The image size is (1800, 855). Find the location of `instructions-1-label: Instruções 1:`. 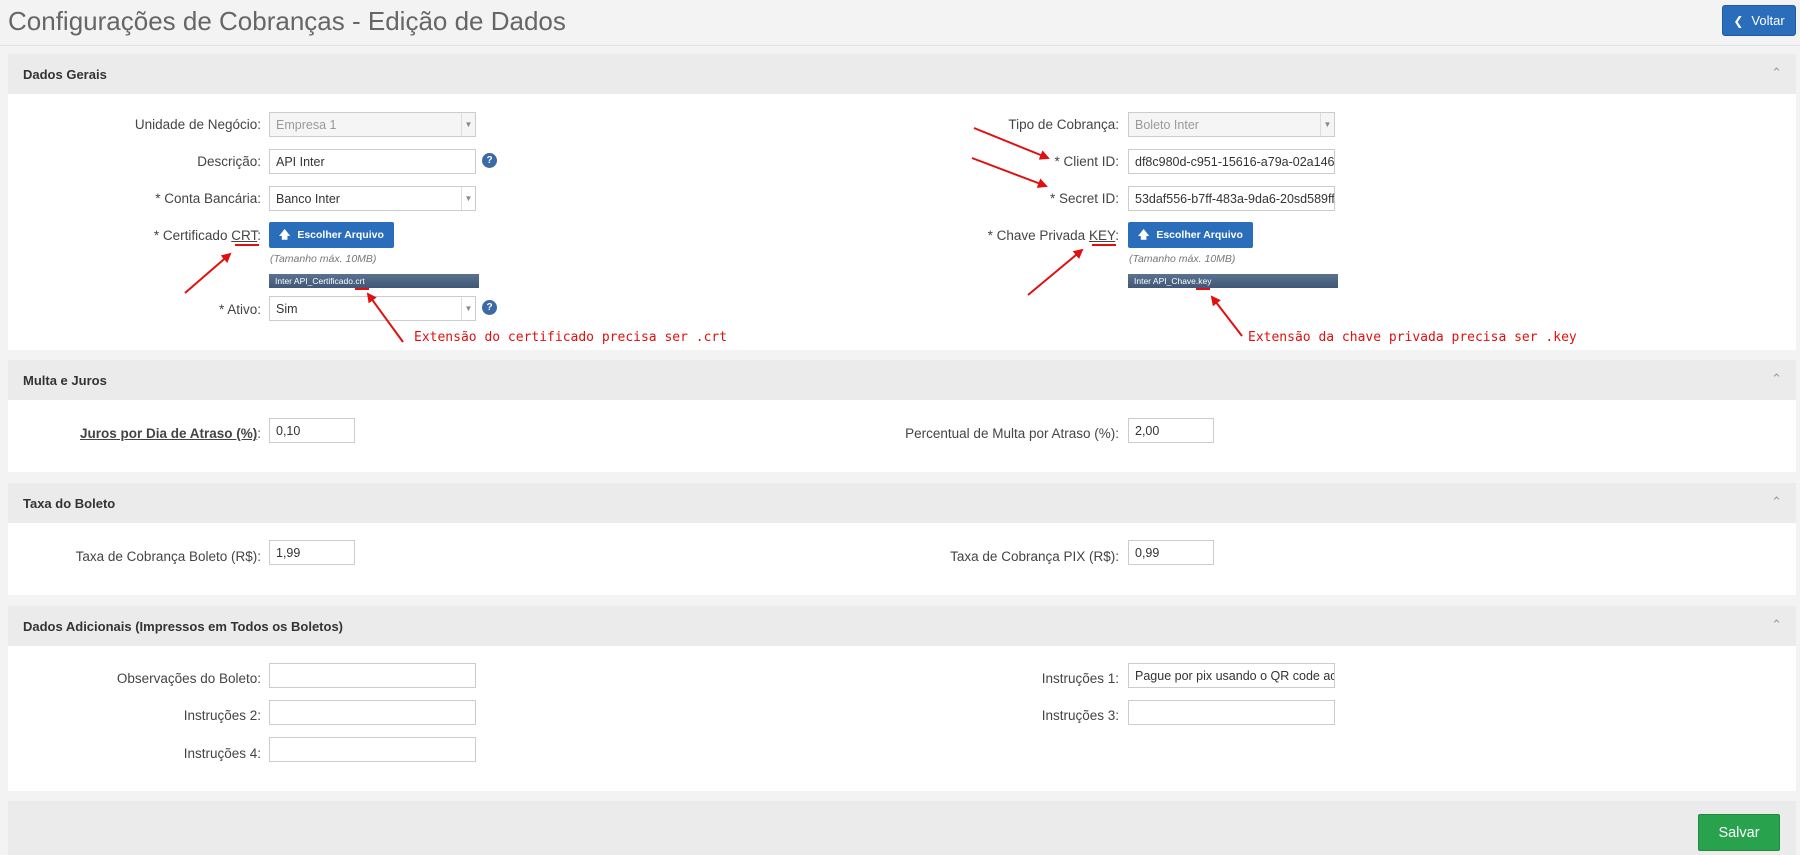

instructions-1-label: Instruções 1: is located at coordinates (1080, 678).